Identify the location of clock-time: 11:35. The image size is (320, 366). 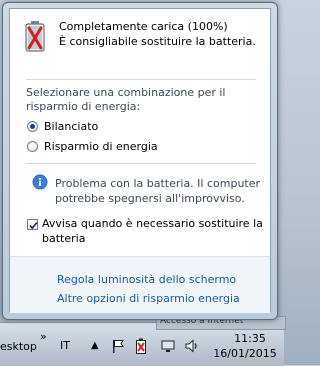
(250, 338).